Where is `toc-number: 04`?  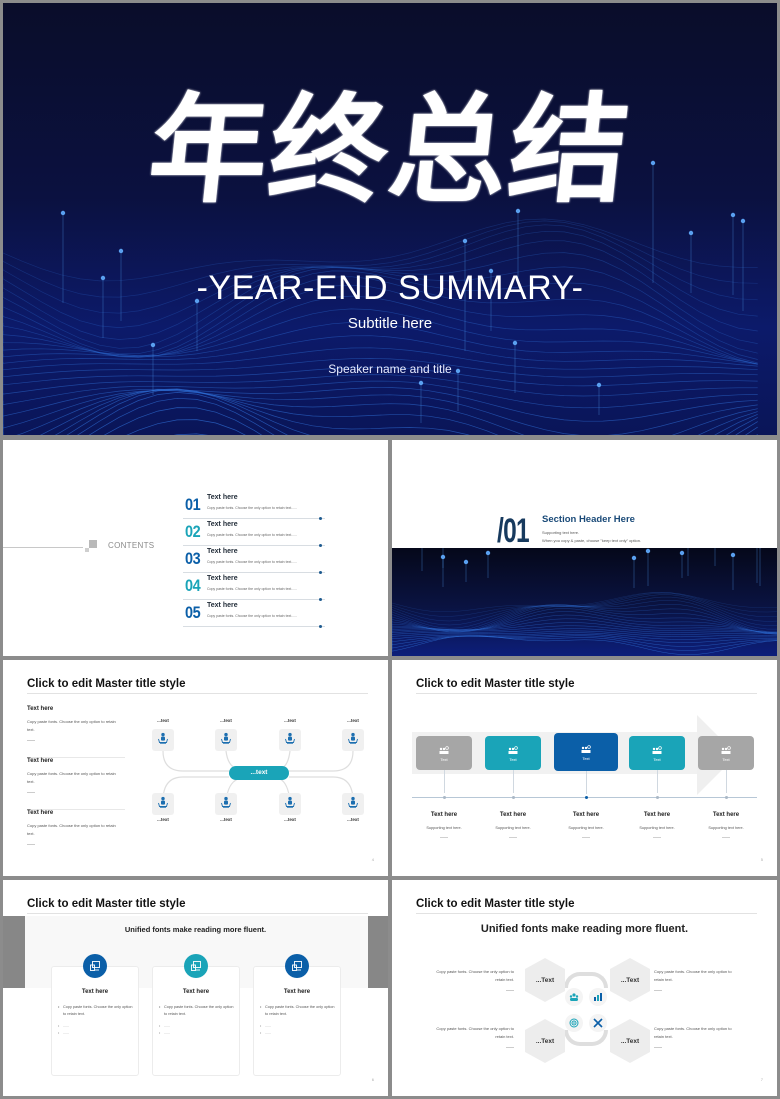
toc-number: 04 is located at coordinates (193, 585).